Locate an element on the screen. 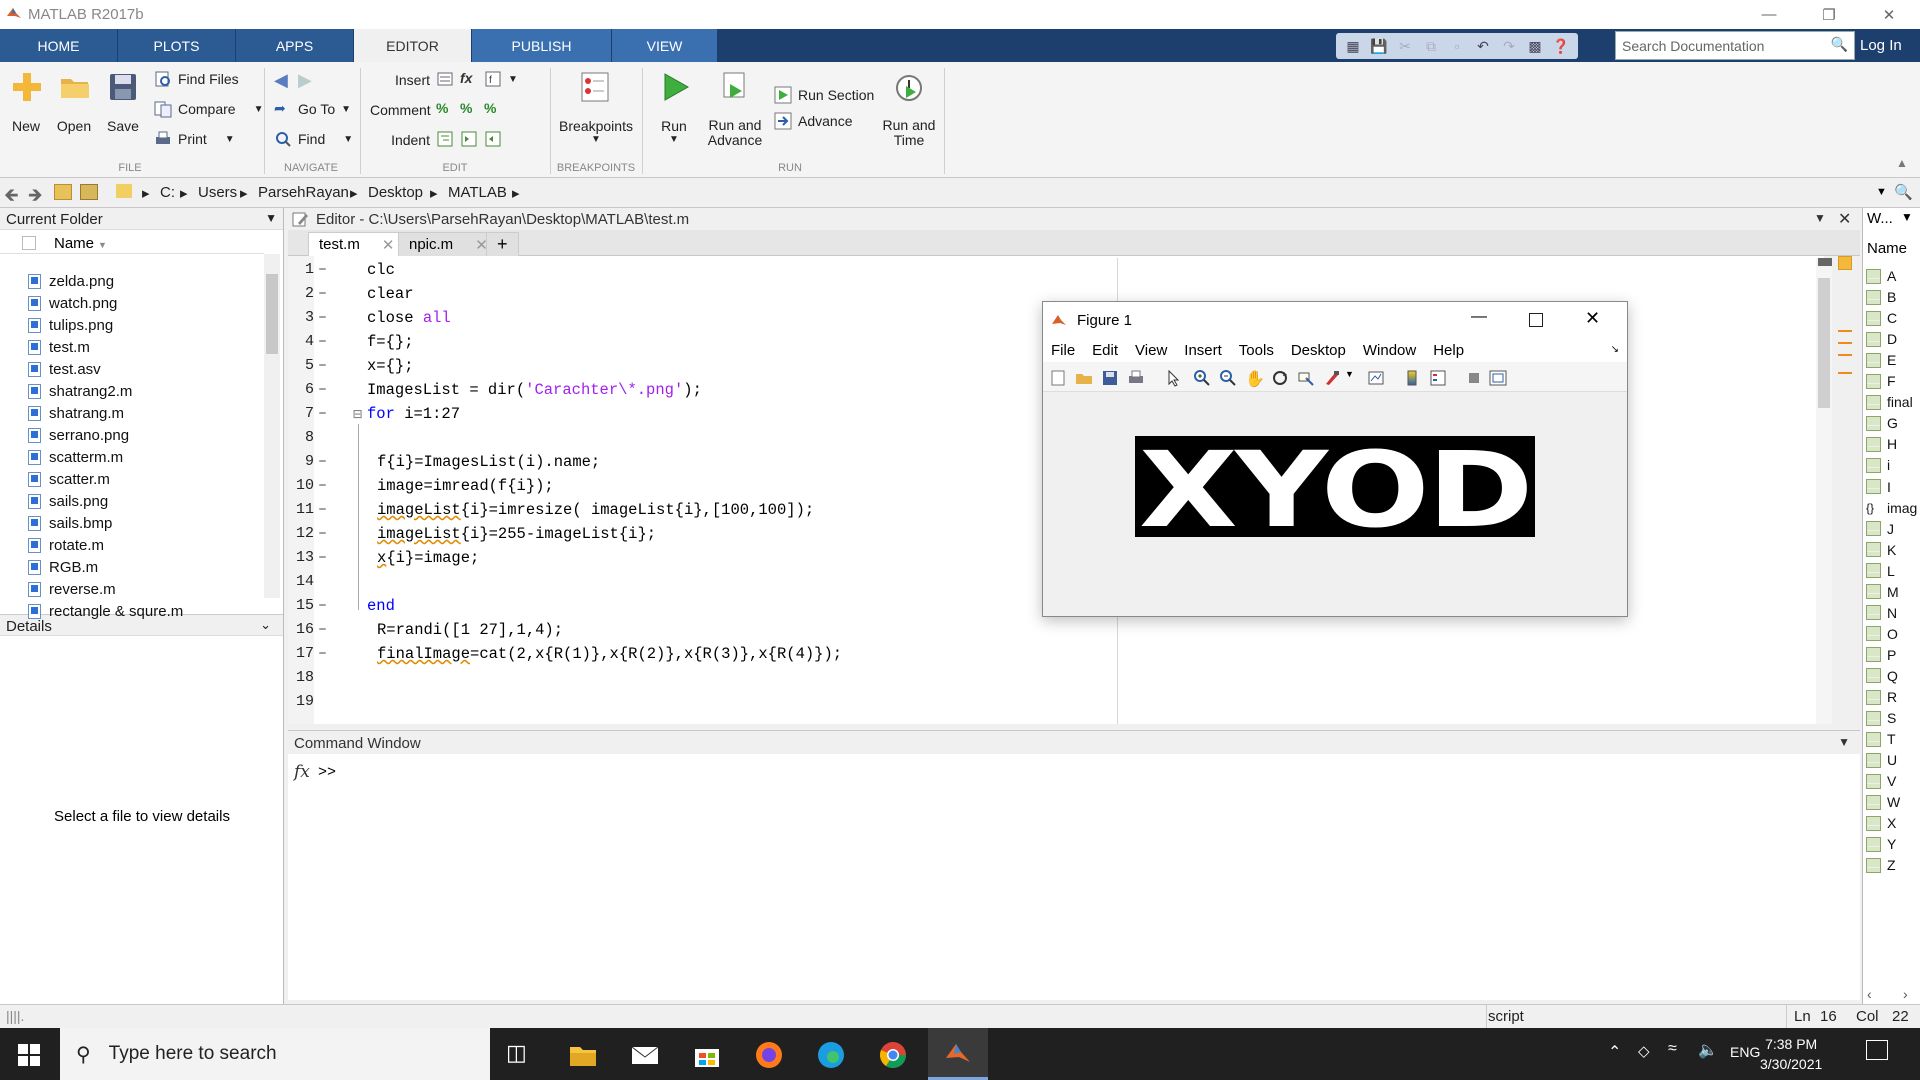 Image resolution: width=1920 pixels, height=1080 pixels. line-number: 1 is located at coordinates (301, 269).